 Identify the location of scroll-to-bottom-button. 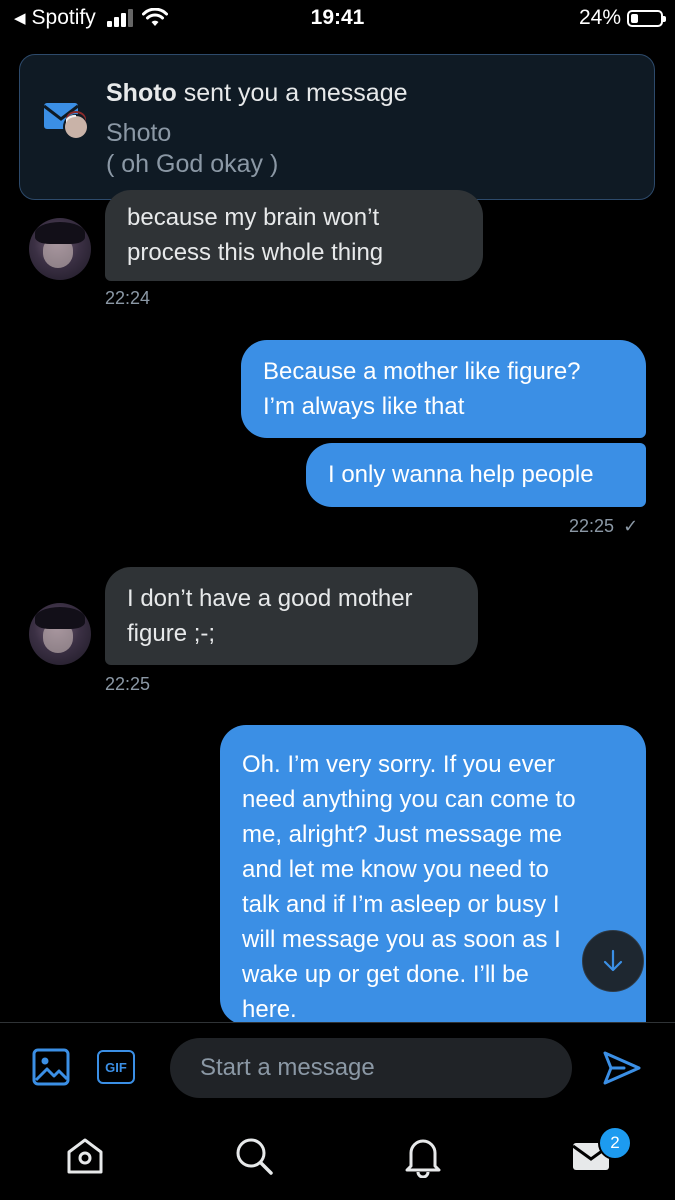
(613, 961).